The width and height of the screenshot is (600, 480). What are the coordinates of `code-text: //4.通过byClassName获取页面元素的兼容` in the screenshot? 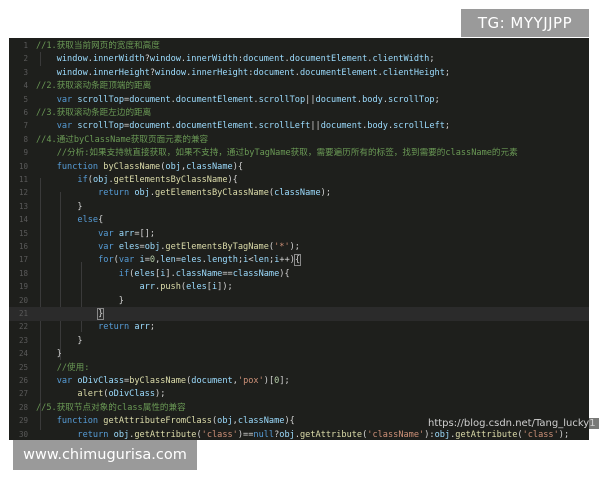 It's located at (122, 139).